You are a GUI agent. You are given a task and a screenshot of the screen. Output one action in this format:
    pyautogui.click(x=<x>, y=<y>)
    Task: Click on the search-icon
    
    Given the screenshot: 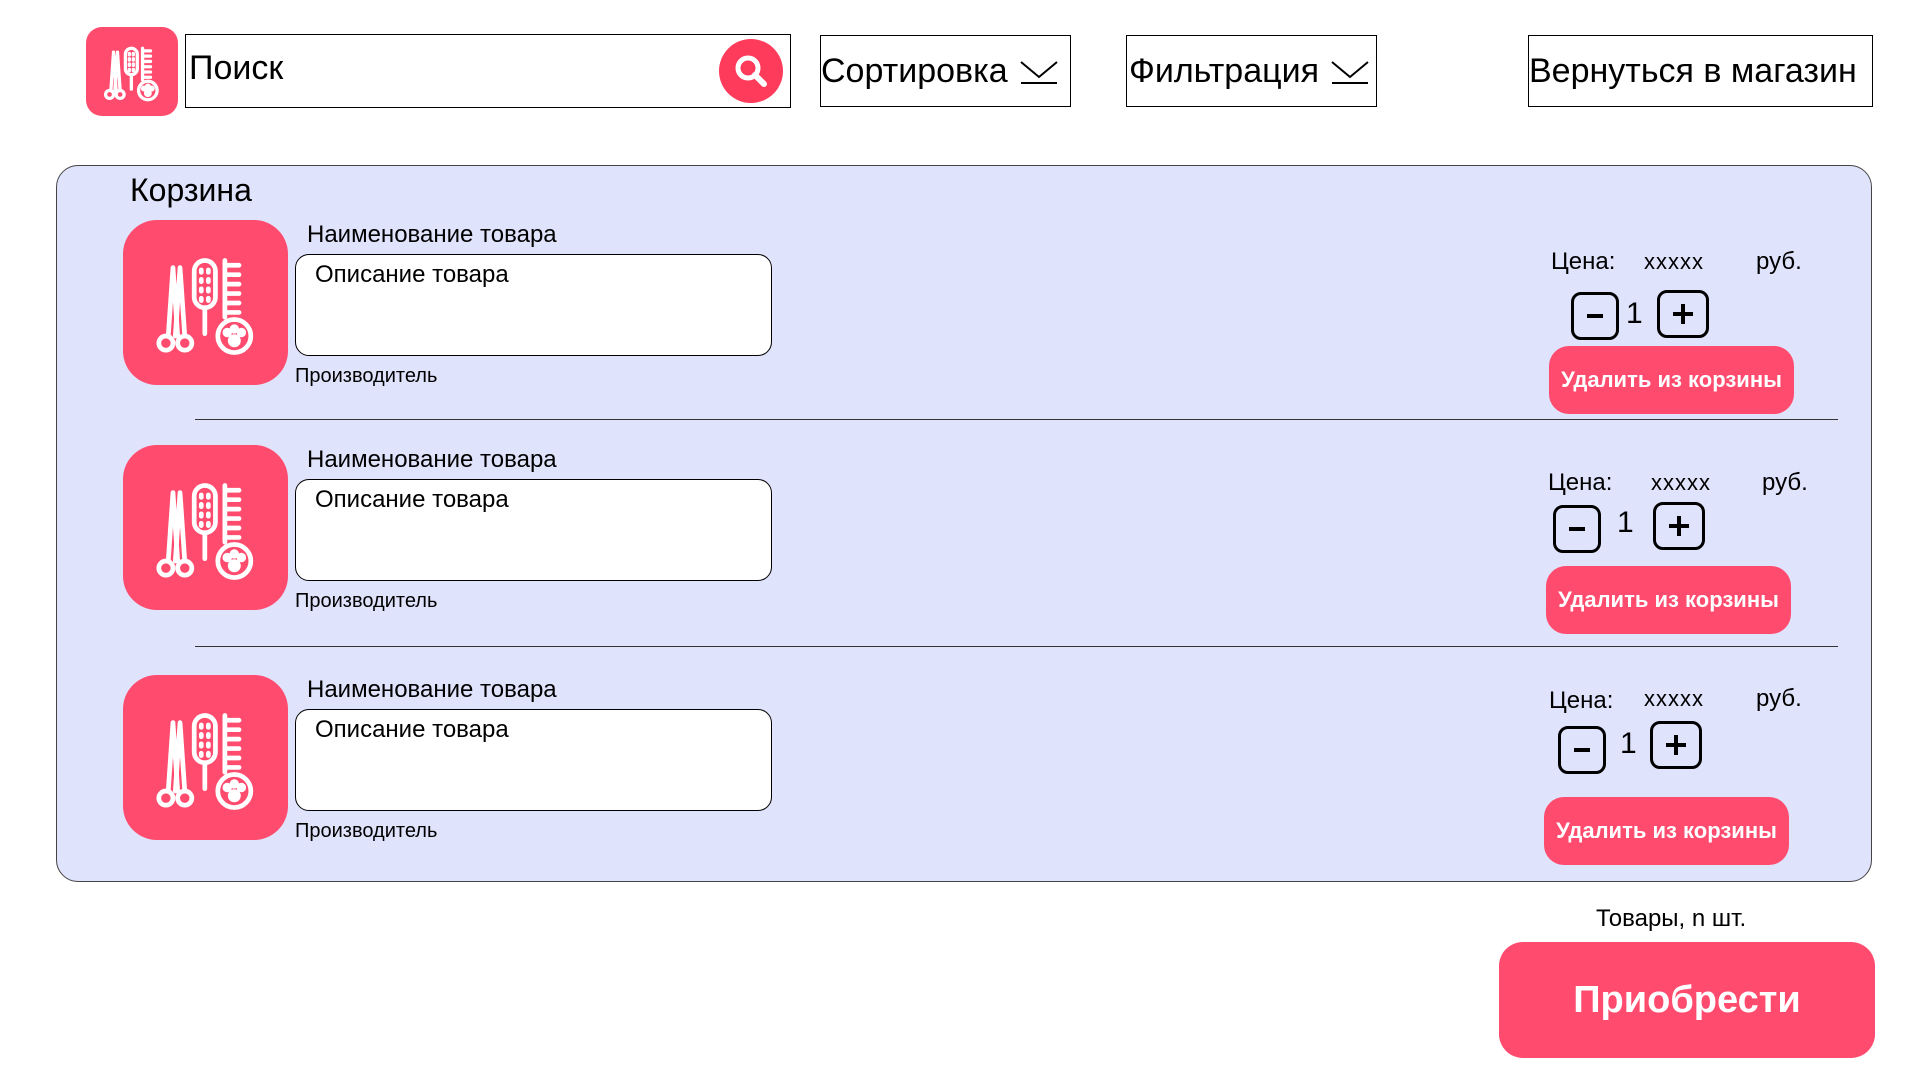 What is the action you would take?
    pyautogui.click(x=751, y=71)
    